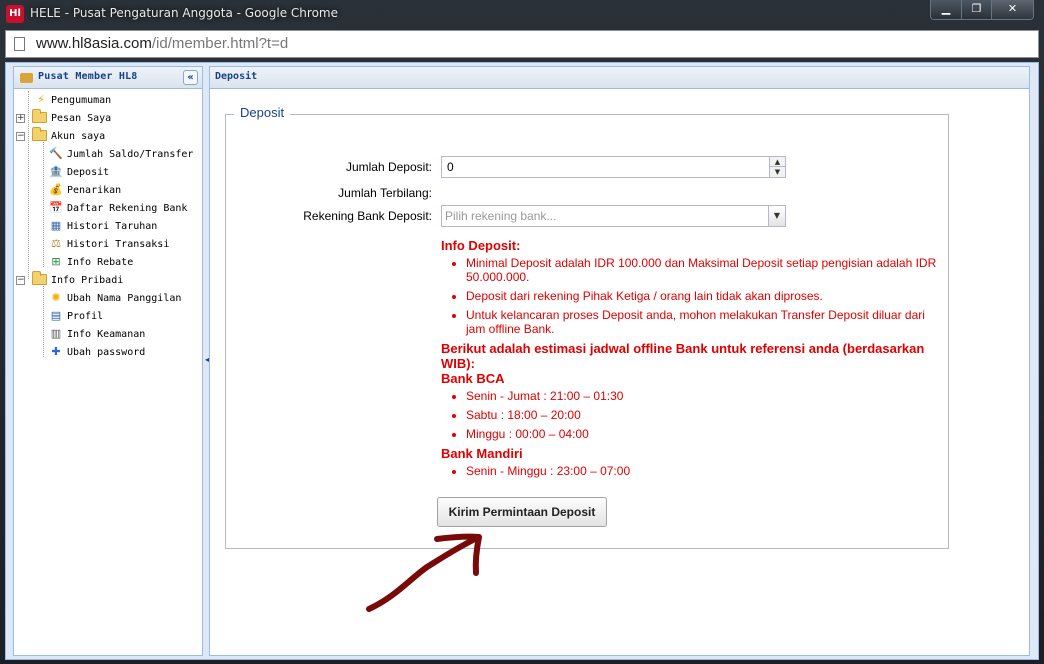  What do you see at coordinates (388, 167) in the screenshot?
I see `amount-label: Jumlah Deposit:` at bounding box center [388, 167].